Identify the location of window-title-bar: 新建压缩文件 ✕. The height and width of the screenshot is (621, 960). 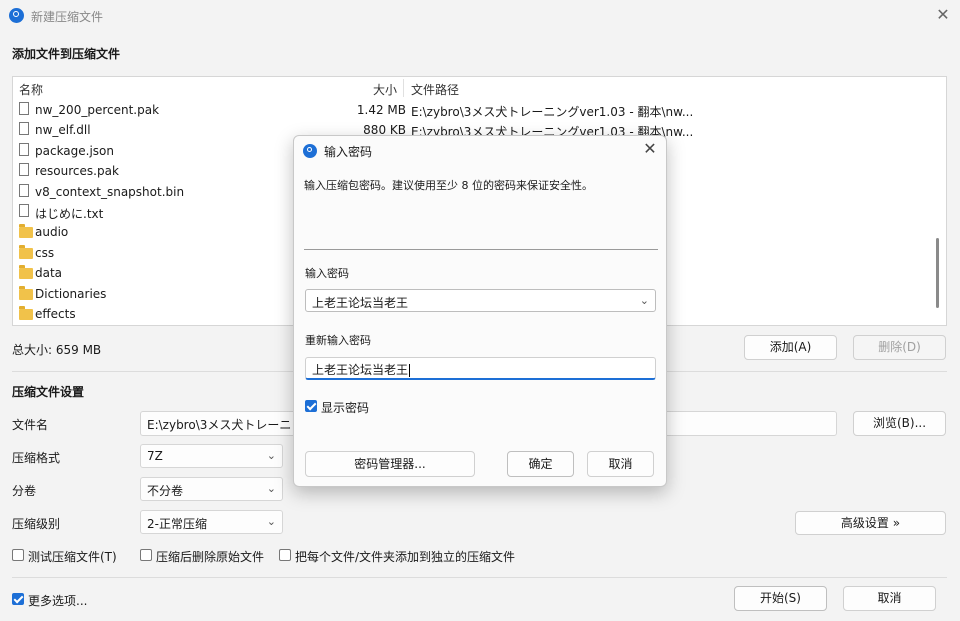
(480, 16).